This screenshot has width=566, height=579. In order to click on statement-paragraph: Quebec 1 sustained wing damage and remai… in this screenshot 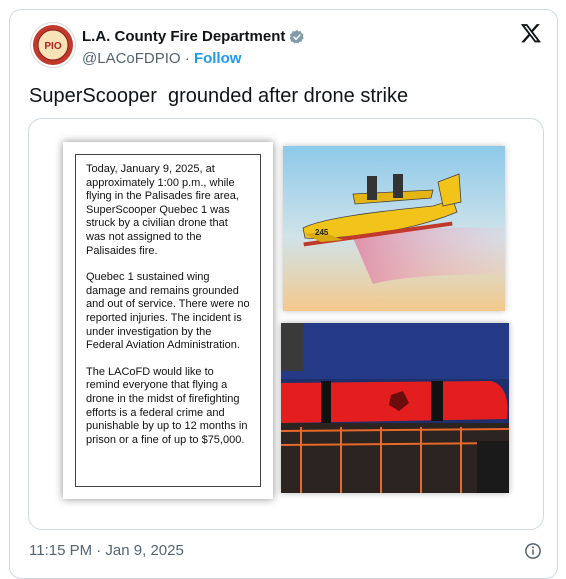, I will do `click(168, 311)`.